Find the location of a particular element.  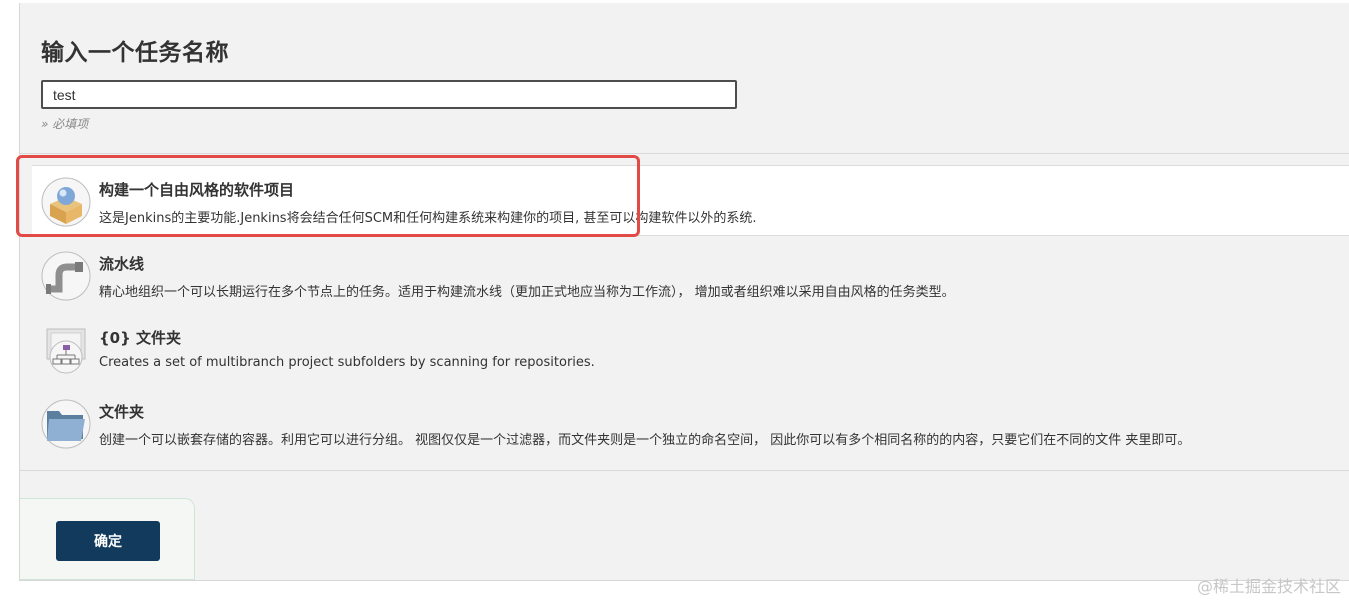

freestyle-box-icon is located at coordinates (66, 202).